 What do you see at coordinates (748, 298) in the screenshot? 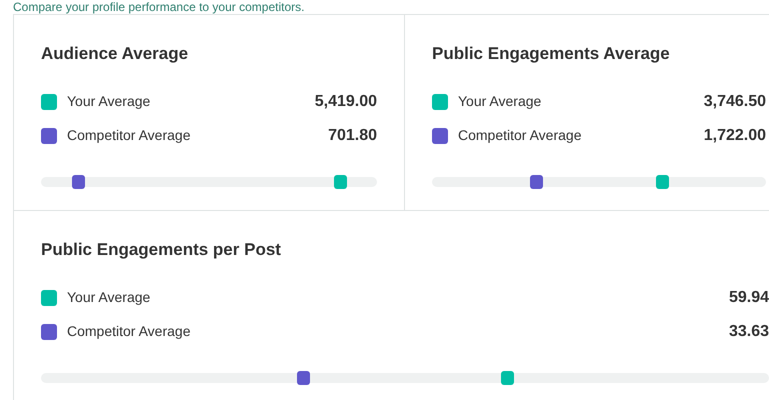
I see `metric-value: 59.94` at bounding box center [748, 298].